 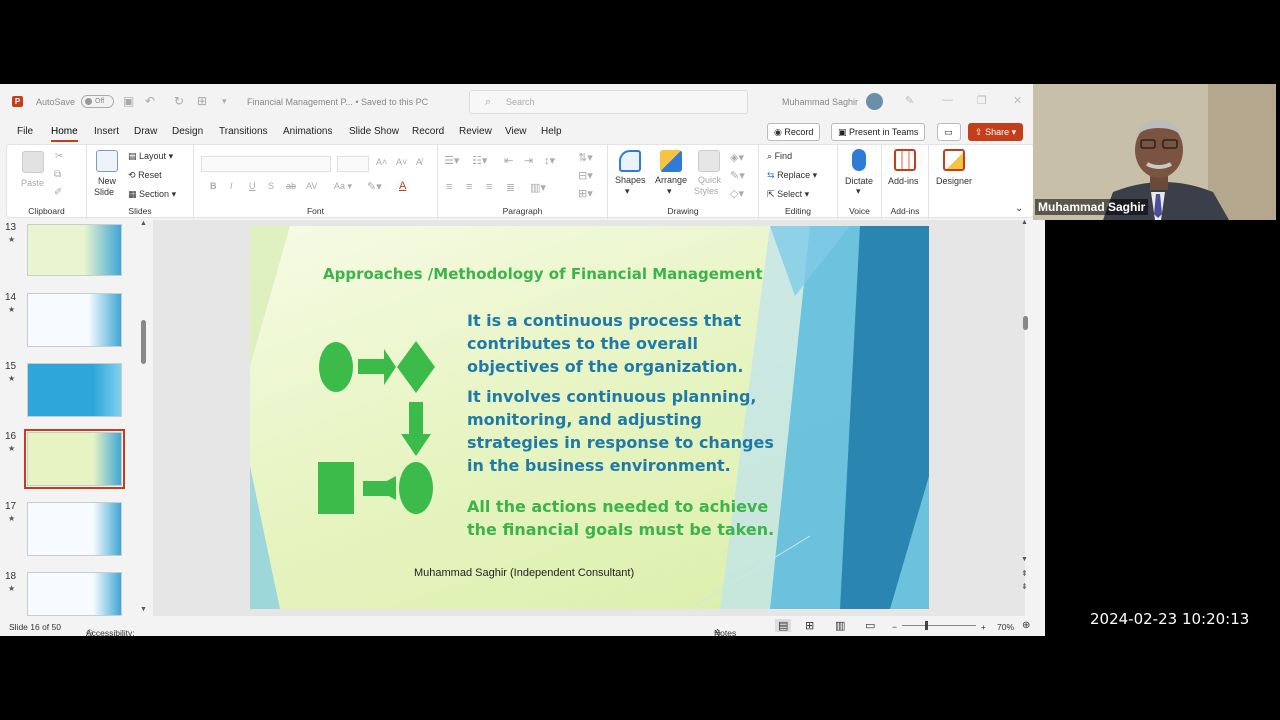 What do you see at coordinates (669, 191) in the screenshot?
I see `arrange-dropdown-icon: ▾` at bounding box center [669, 191].